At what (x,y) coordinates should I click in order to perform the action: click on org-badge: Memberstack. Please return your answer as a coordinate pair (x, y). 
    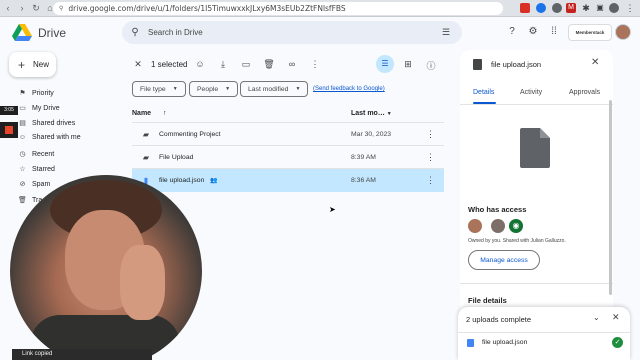
    Looking at the image, I should click on (590, 32).